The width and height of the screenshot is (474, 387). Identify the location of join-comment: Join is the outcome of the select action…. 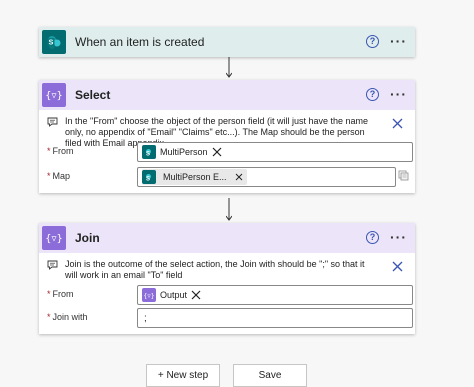
(227, 270).